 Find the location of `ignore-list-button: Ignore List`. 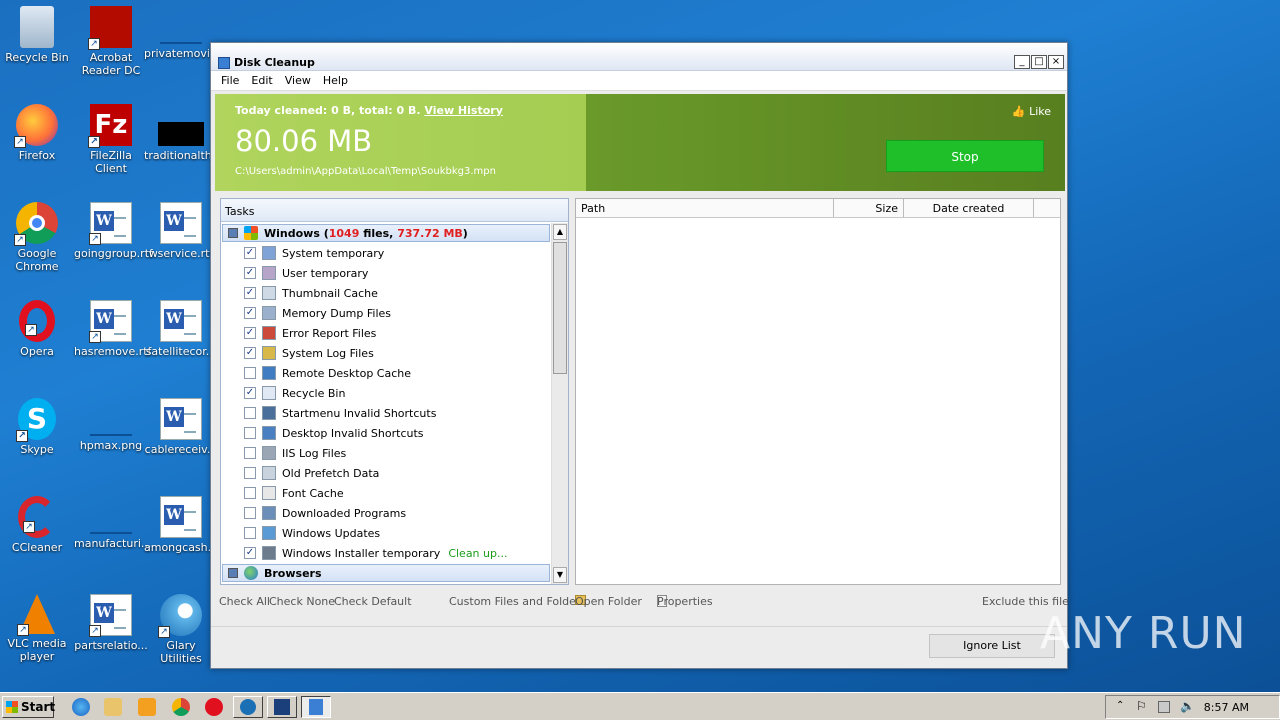

ignore-list-button: Ignore List is located at coordinates (992, 646).